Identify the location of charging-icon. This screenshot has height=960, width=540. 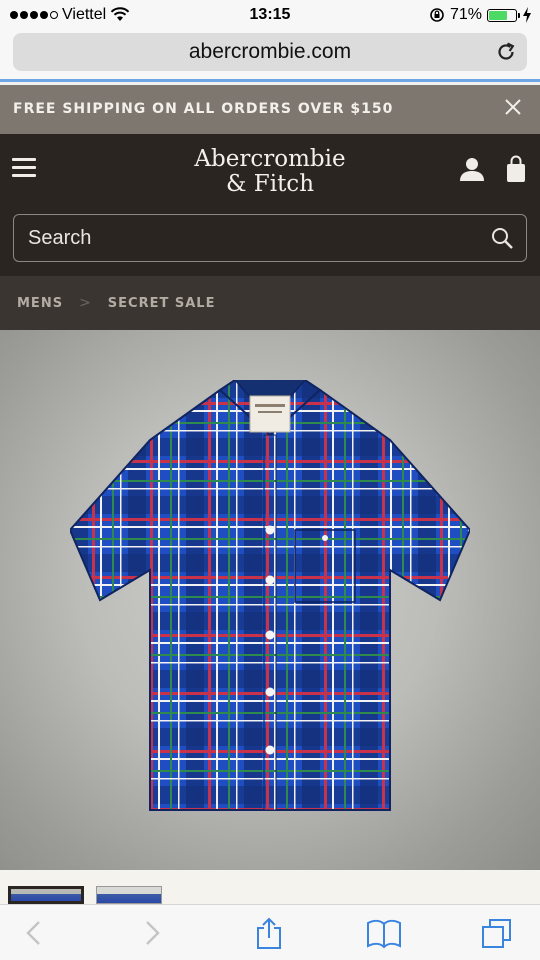
(527, 15).